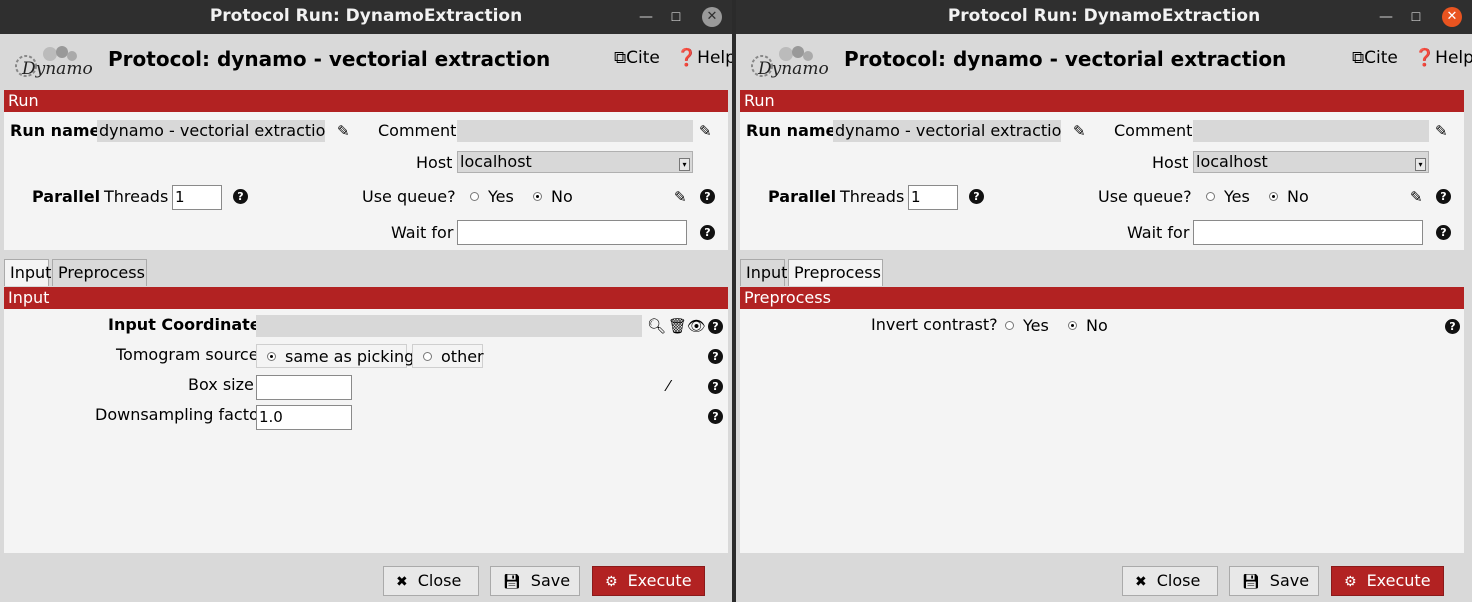  I want to click on magic-wand-icon: ⁄, so click(668, 386).